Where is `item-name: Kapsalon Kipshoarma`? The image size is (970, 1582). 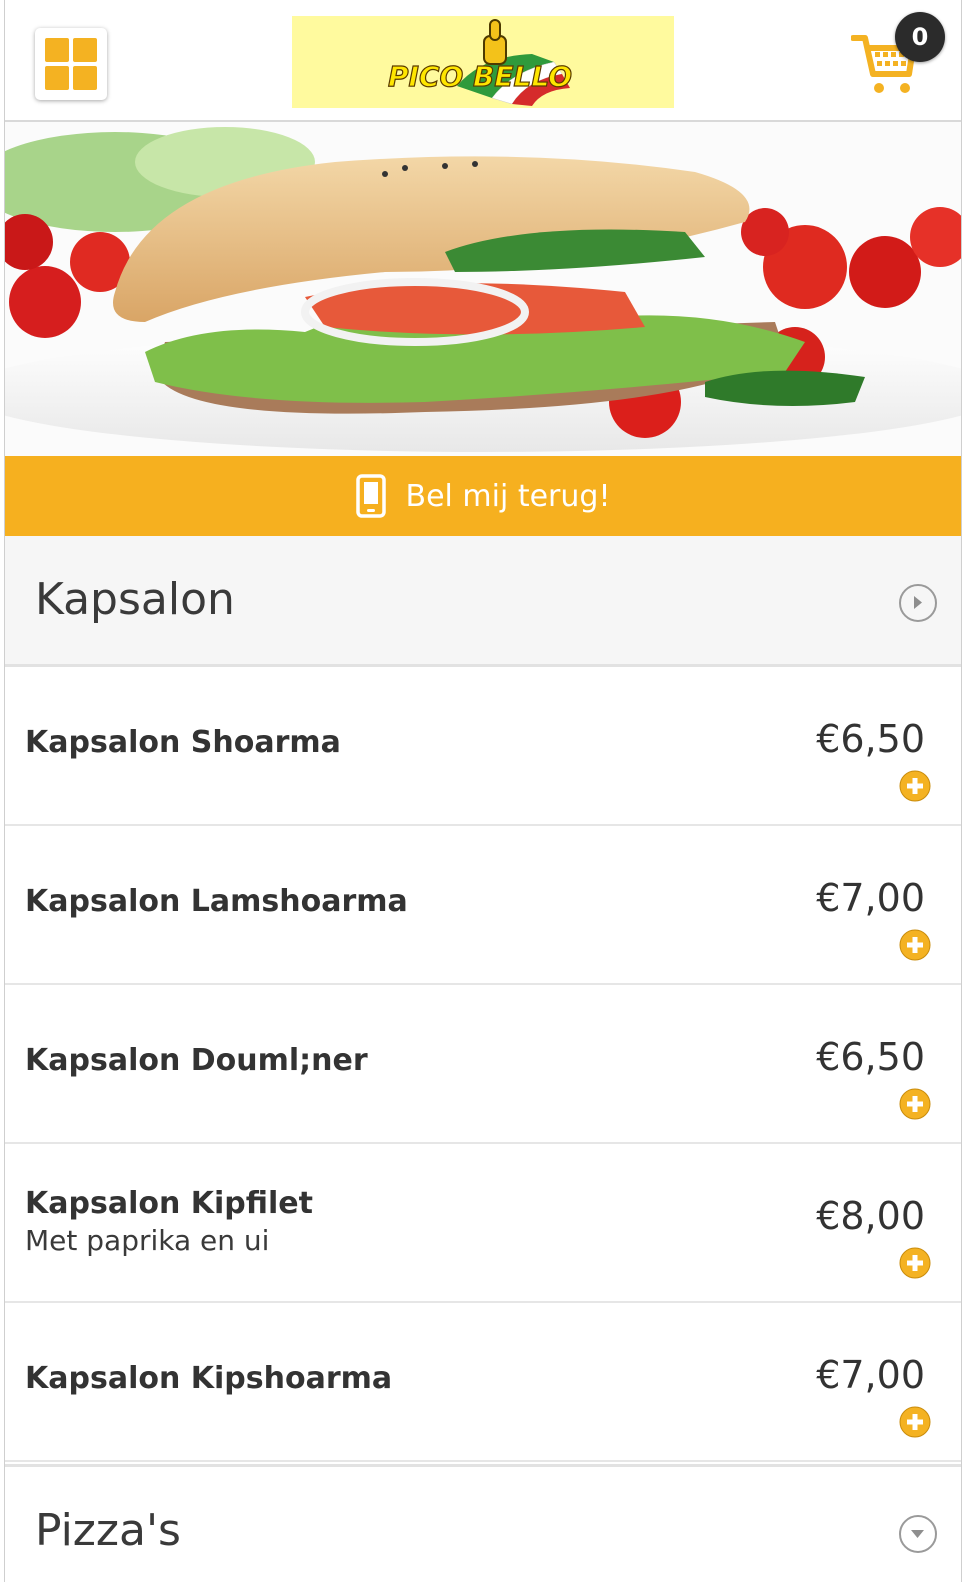
item-name: Kapsalon Kipshoarma is located at coordinates (209, 1378).